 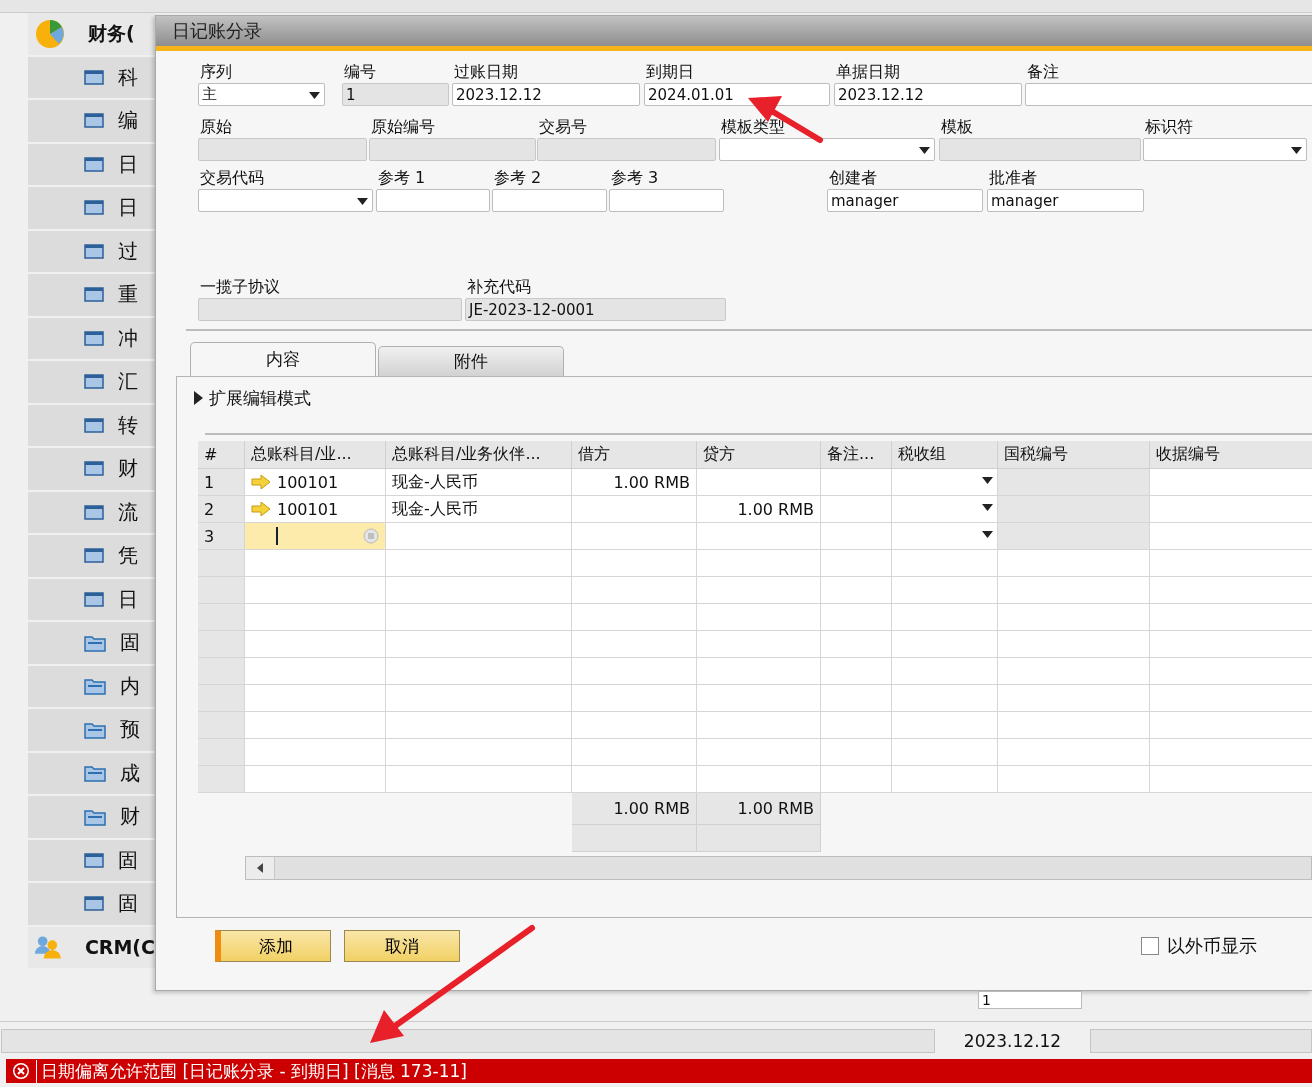 What do you see at coordinates (128, 425) in the screenshot?
I see `menu-item: 转` at bounding box center [128, 425].